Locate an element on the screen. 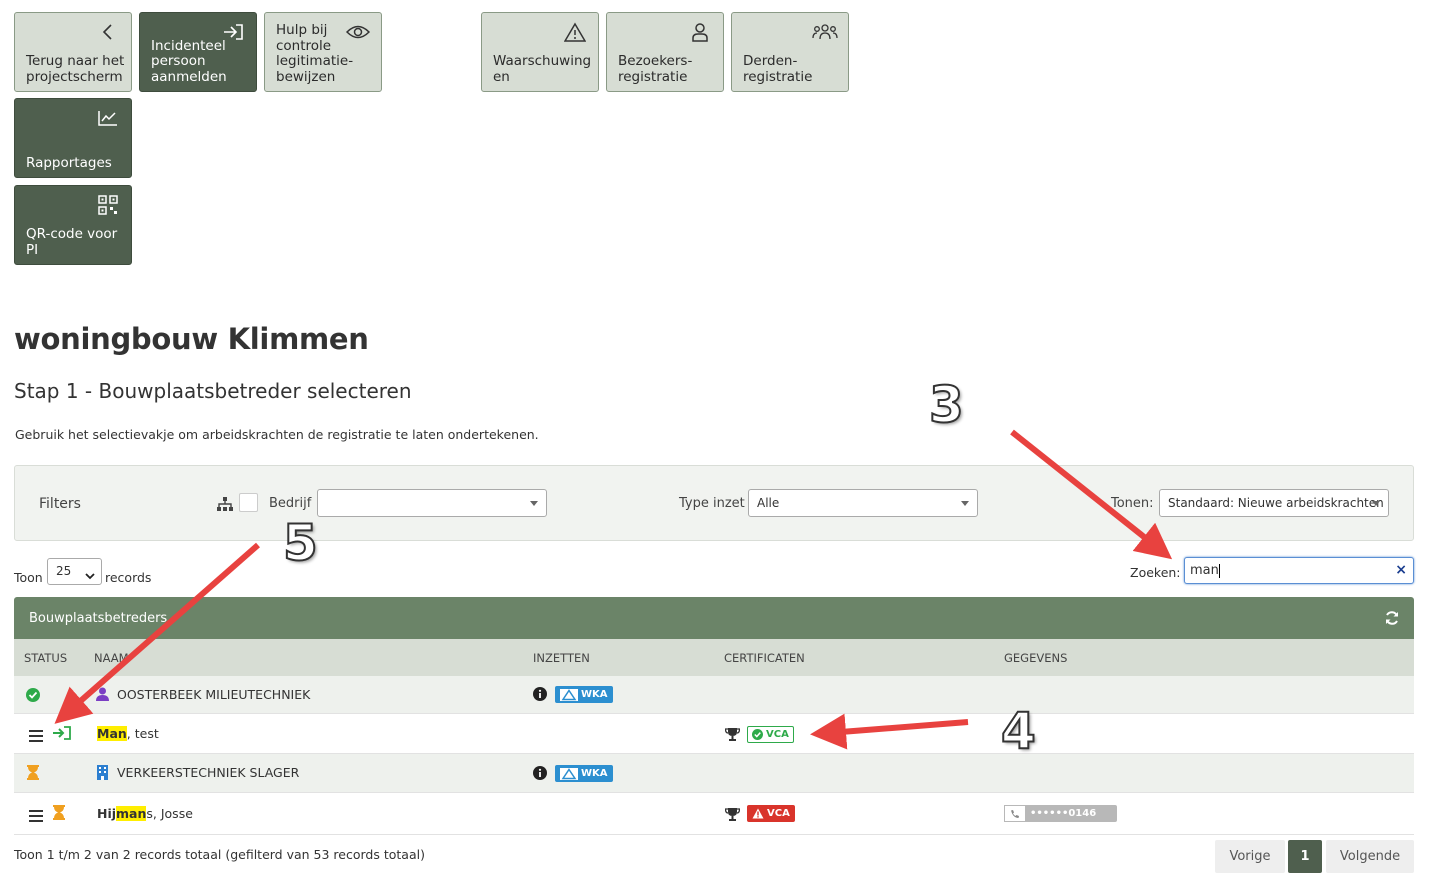  reports-tile: Rapportages is located at coordinates (73, 138).